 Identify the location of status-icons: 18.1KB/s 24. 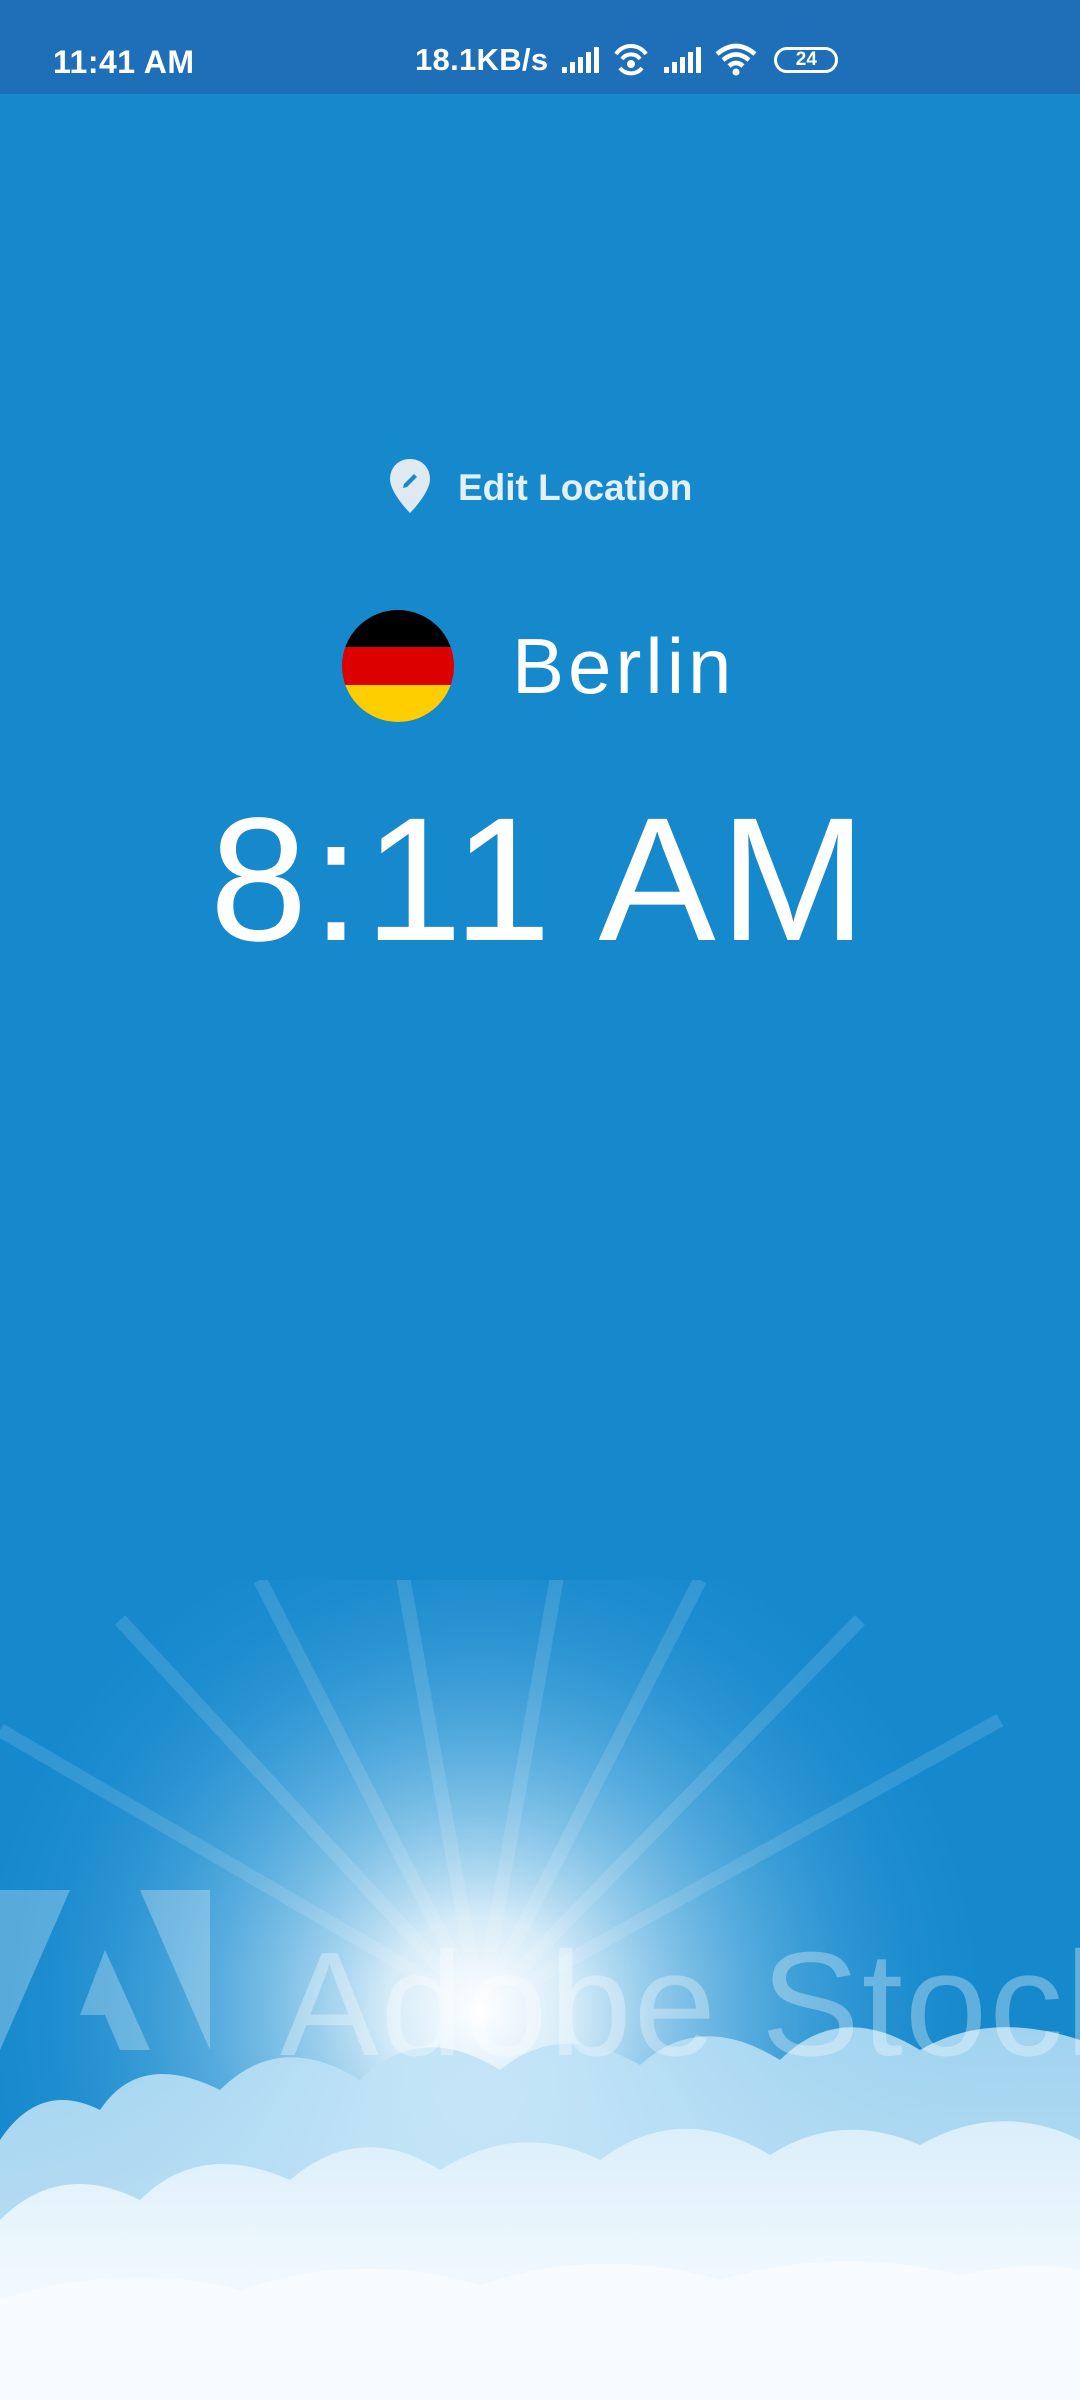
(627, 60).